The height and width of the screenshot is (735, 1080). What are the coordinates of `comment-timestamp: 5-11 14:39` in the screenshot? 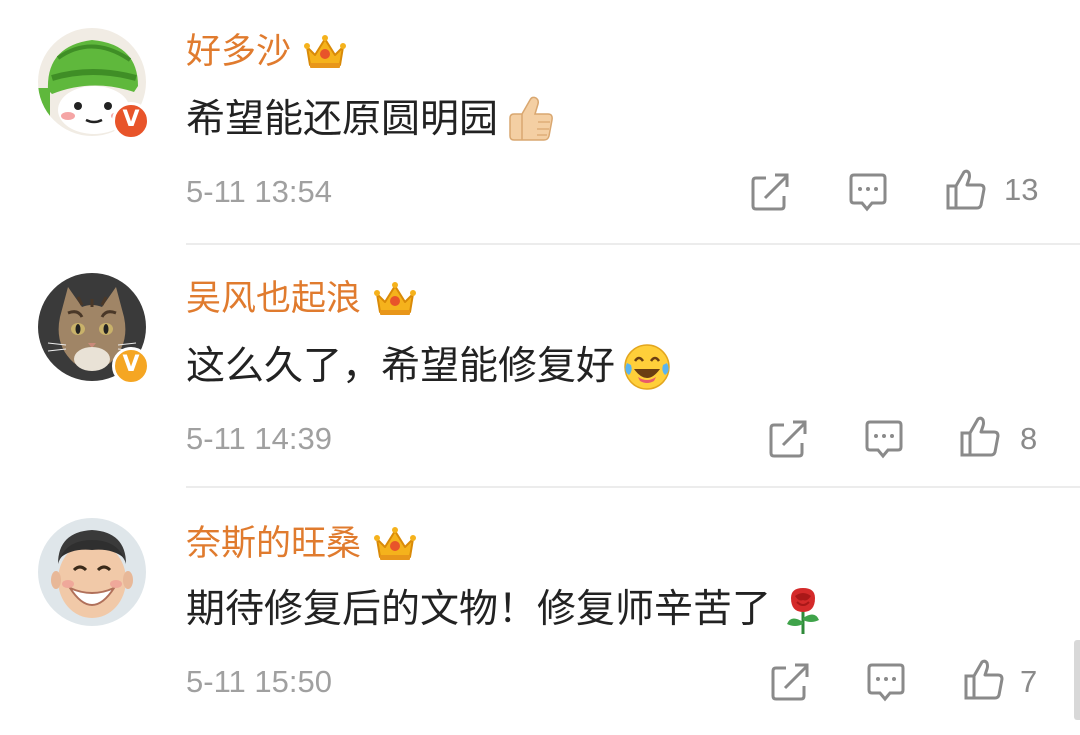 It's located at (259, 438).